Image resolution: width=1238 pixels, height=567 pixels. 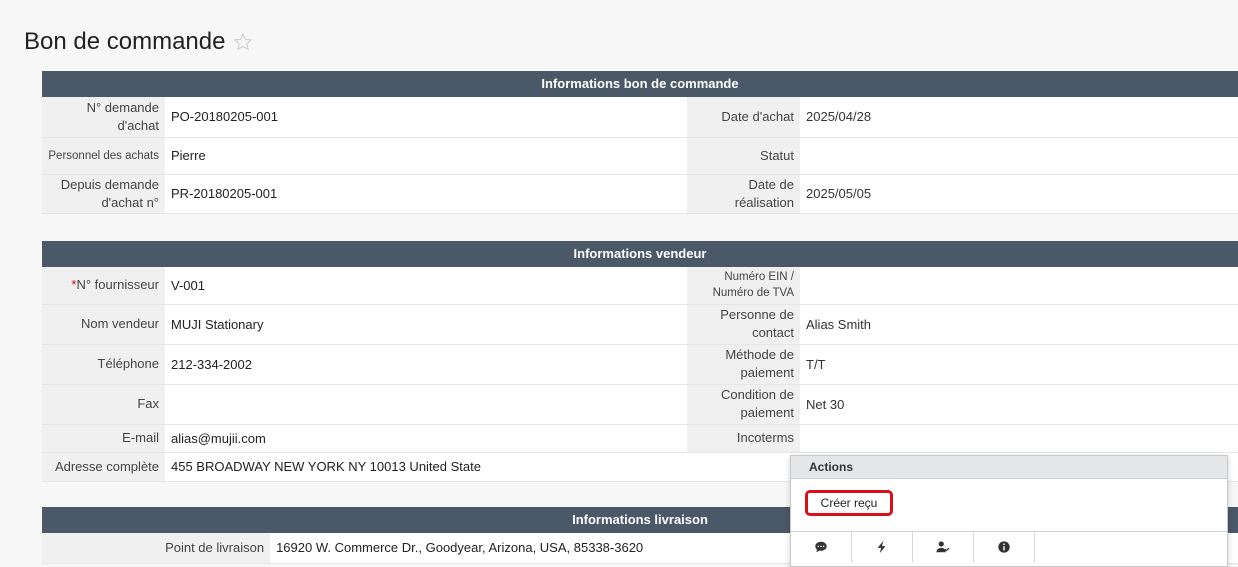 I want to click on form-row: Fax Condition de paiement Net 30, so click(x=640, y=404).